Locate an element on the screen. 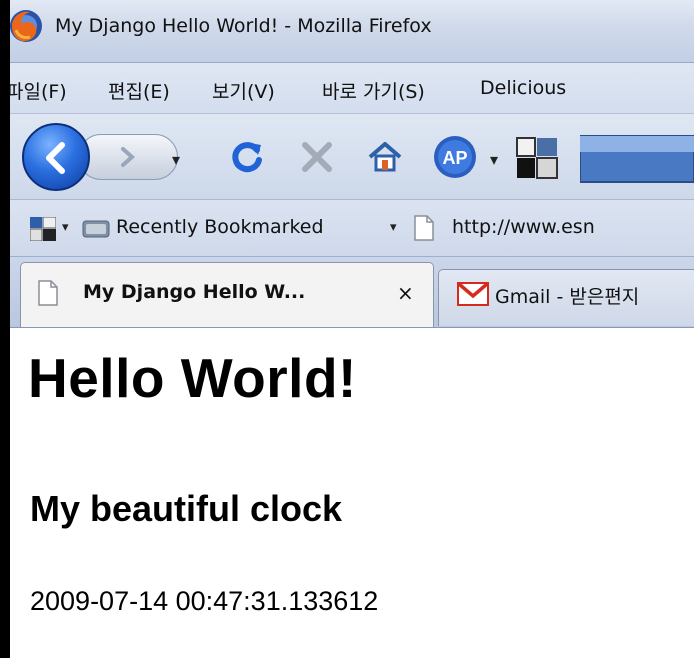 The image size is (694, 658). clock-value: 2009-07-14 00:47:31.133612 is located at coordinates (204, 601).